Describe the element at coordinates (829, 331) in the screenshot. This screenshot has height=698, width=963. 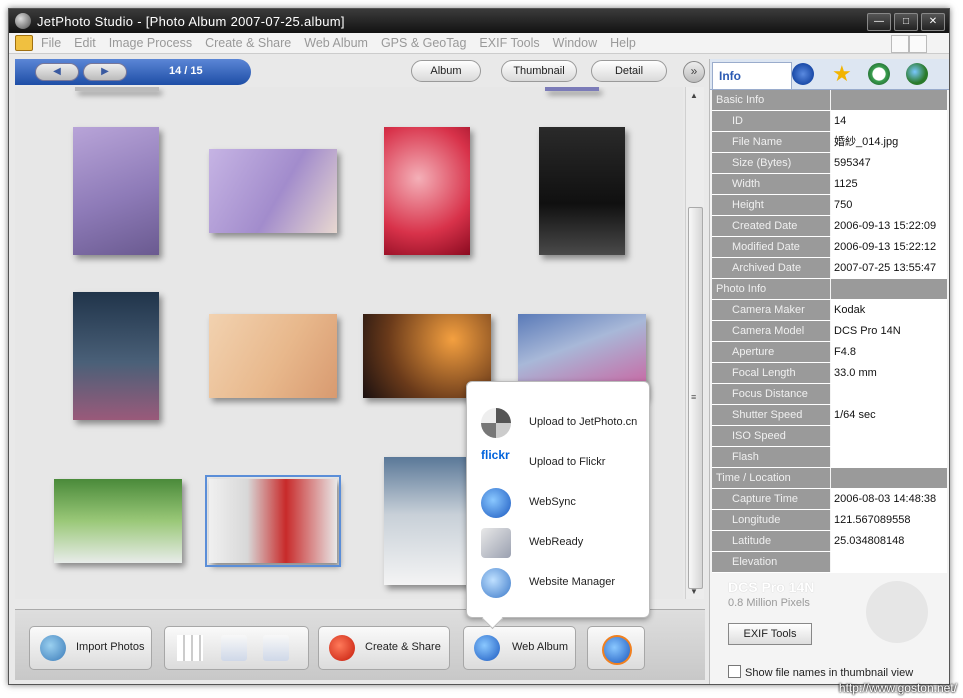
I see `property-row: Camera Model DCS Pro 14N` at that location.